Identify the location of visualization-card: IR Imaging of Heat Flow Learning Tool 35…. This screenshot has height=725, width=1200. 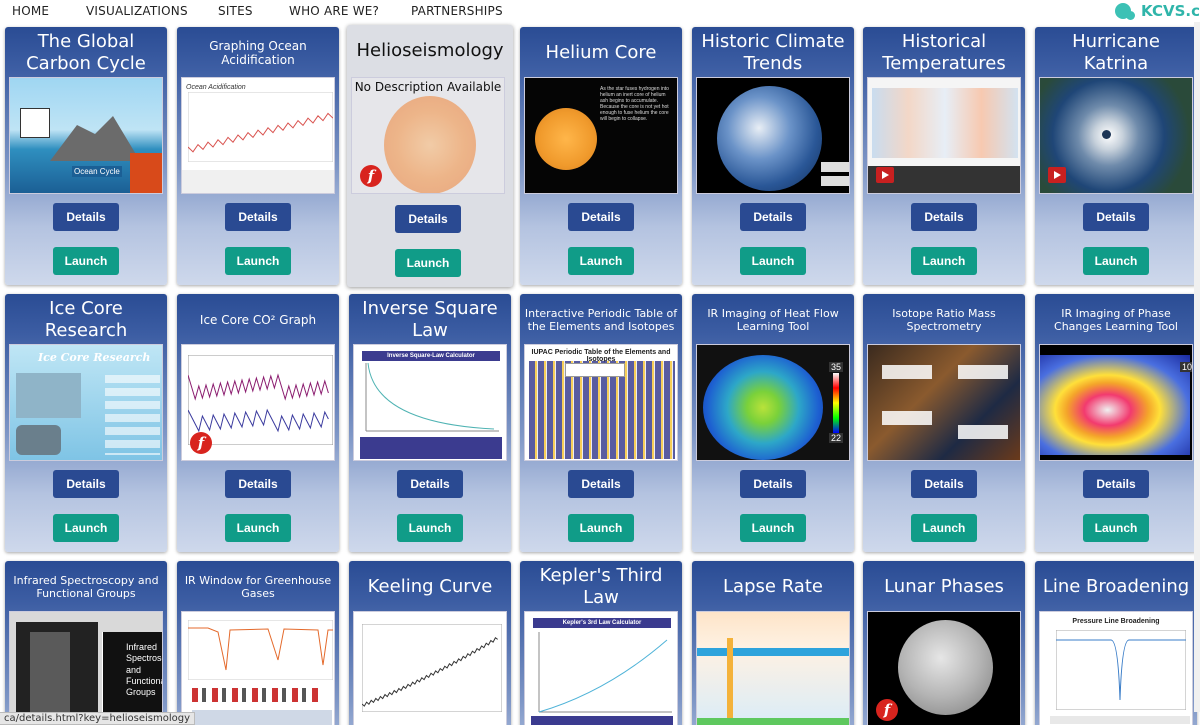
(773, 423).